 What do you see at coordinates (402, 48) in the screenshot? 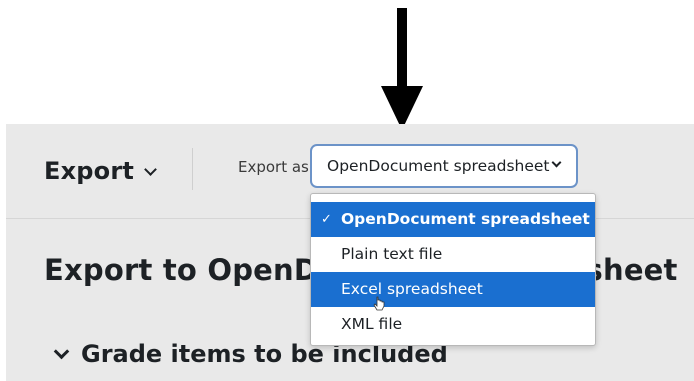
I see `arrow-shaft` at bounding box center [402, 48].